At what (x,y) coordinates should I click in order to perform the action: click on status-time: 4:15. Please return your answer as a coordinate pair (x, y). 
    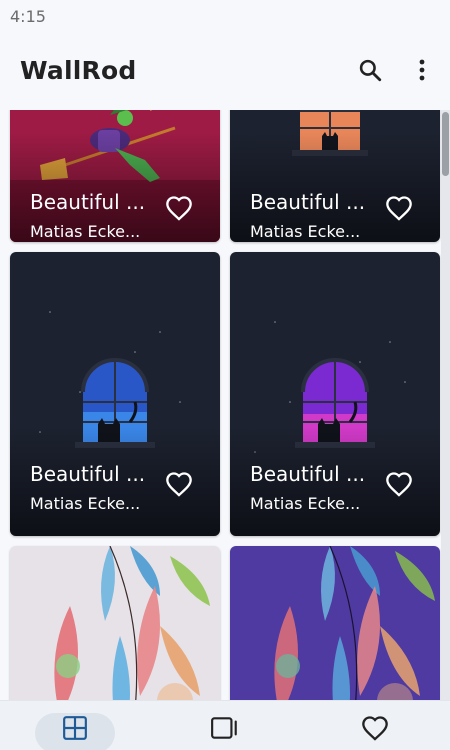
    Looking at the image, I should click on (28, 16).